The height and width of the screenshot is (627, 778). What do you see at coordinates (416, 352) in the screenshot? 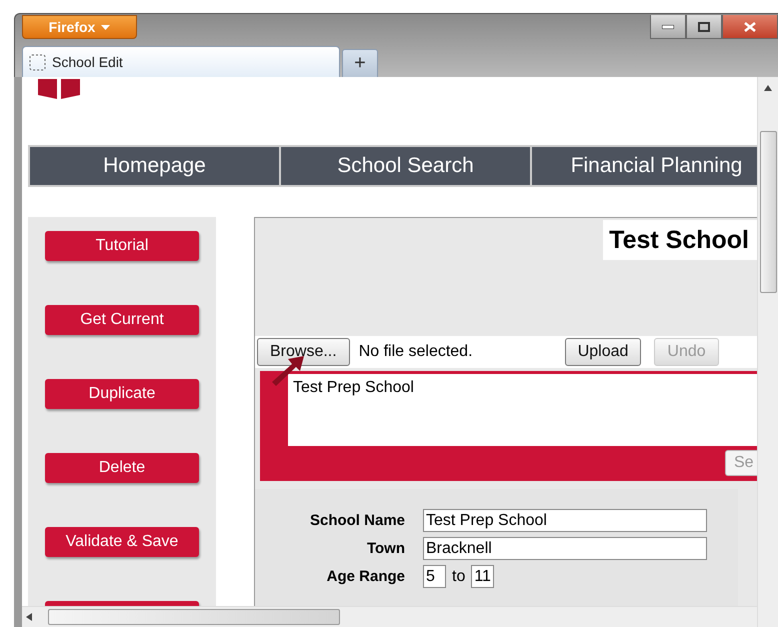
I see `file-status: No file selected.` at bounding box center [416, 352].